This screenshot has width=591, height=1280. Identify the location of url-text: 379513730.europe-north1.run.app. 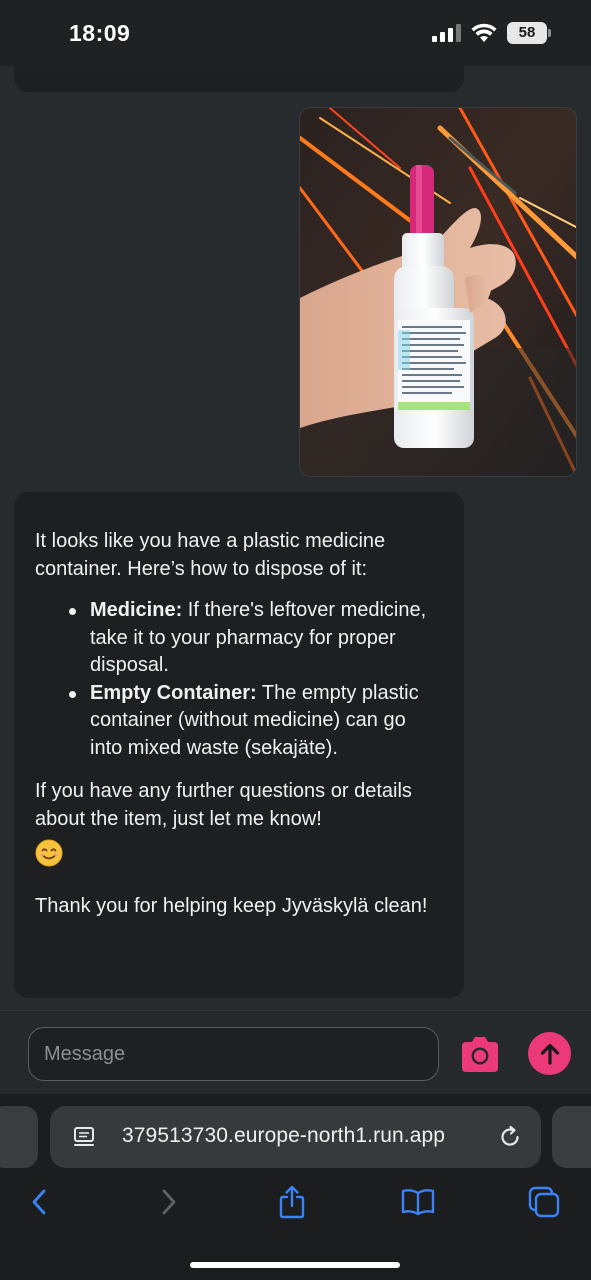
(284, 1135).